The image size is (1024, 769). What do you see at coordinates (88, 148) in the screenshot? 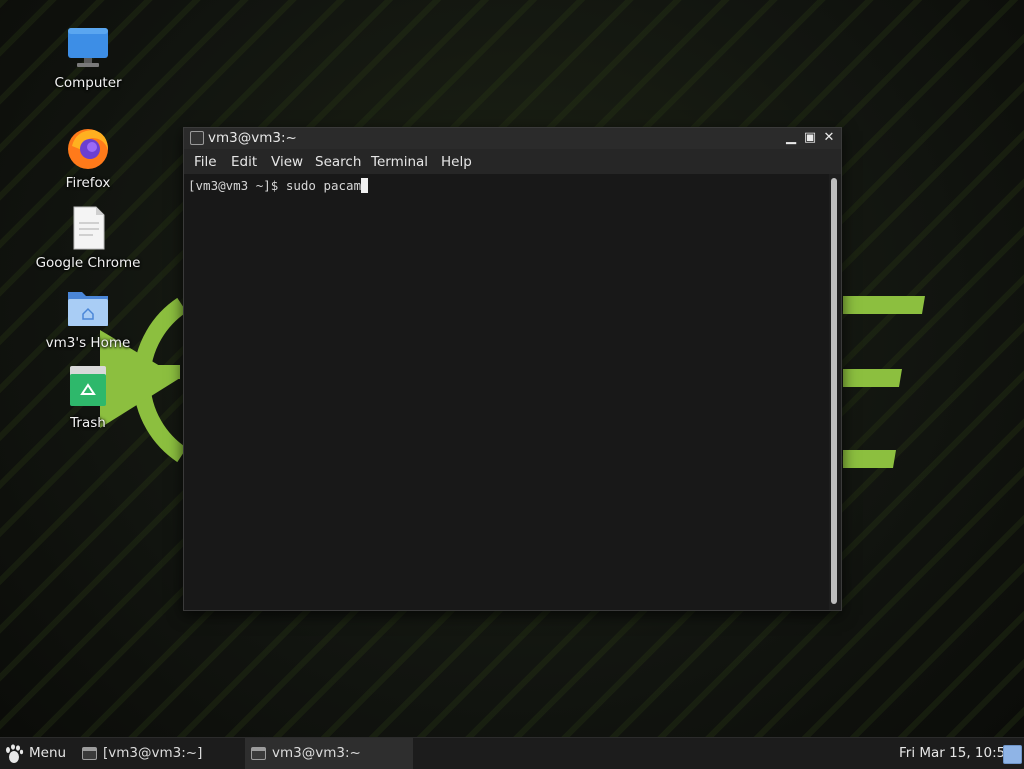
I see `firefox-icon` at bounding box center [88, 148].